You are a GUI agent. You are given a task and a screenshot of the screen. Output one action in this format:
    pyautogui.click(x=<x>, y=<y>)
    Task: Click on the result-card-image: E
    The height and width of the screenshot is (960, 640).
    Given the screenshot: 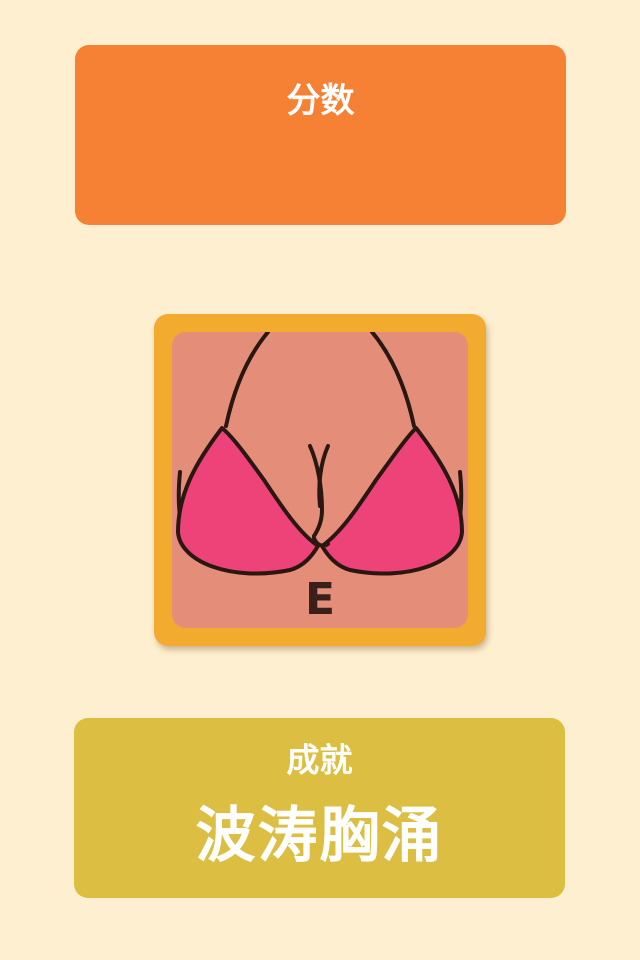 What is the action you would take?
    pyautogui.click(x=320, y=480)
    